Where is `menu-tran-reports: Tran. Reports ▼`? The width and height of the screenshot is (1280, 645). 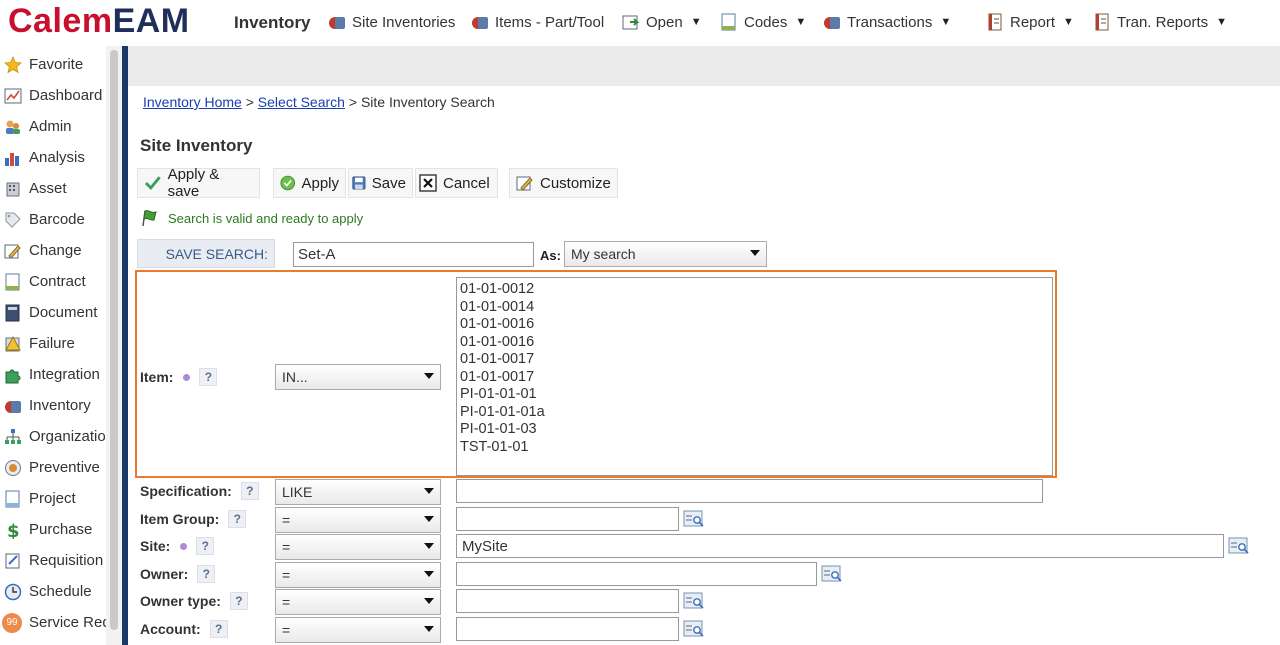
menu-tran-reports: Tran. Reports ▼ is located at coordinates (1160, 22).